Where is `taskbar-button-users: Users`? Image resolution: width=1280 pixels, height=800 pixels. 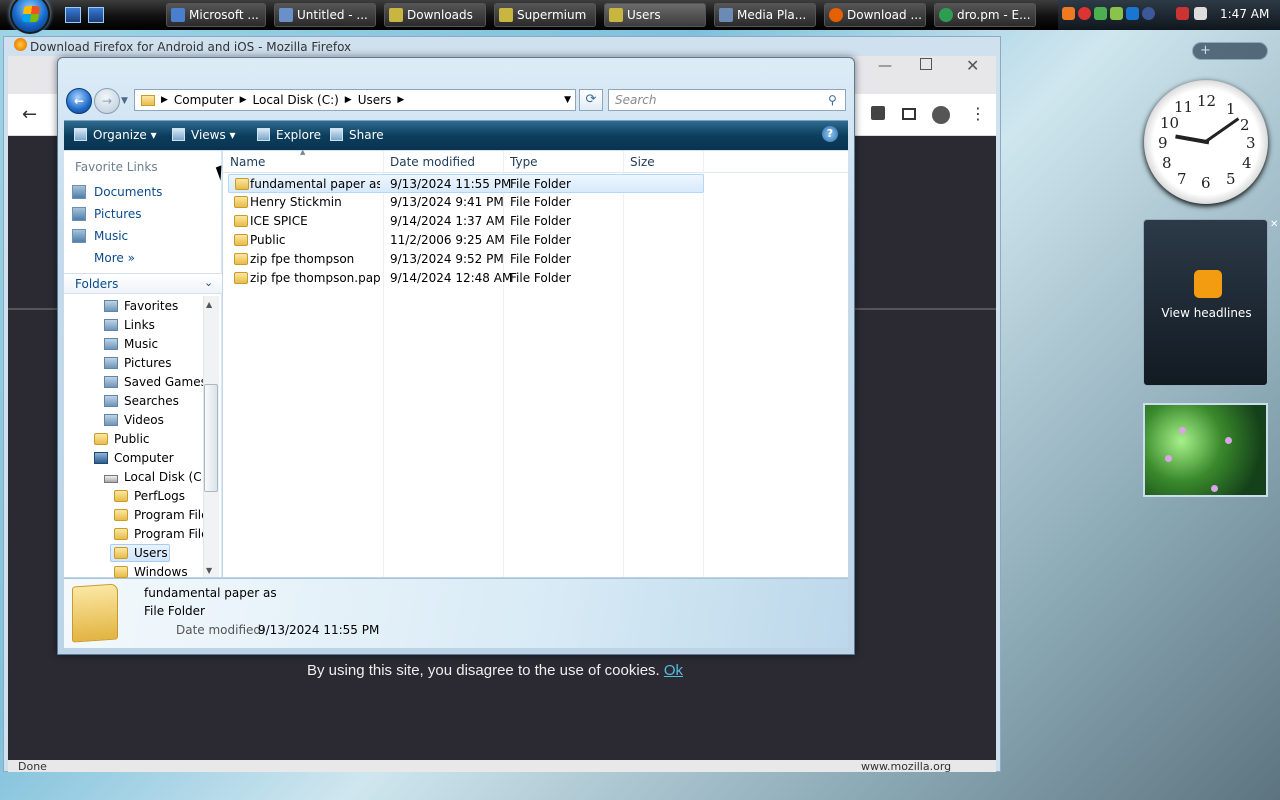 taskbar-button-users: Users is located at coordinates (655, 15).